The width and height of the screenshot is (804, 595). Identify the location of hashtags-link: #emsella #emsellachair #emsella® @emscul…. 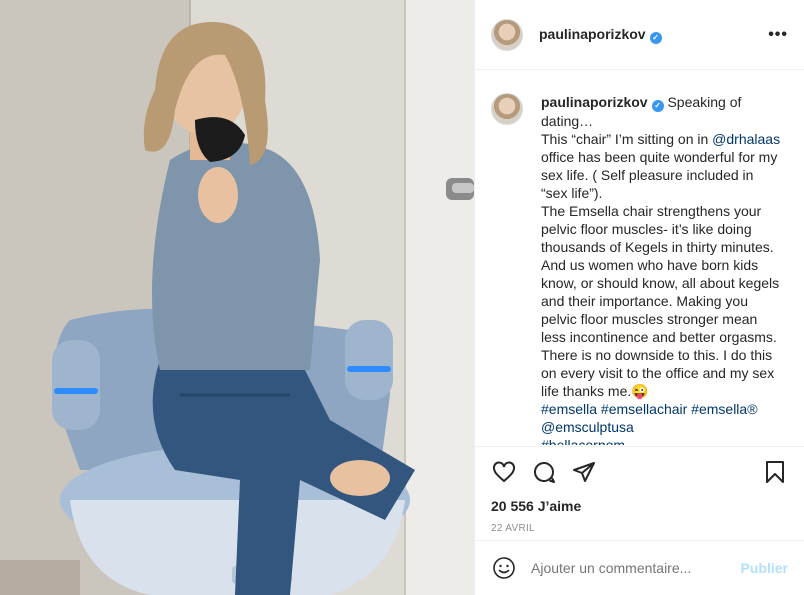
(661, 418).